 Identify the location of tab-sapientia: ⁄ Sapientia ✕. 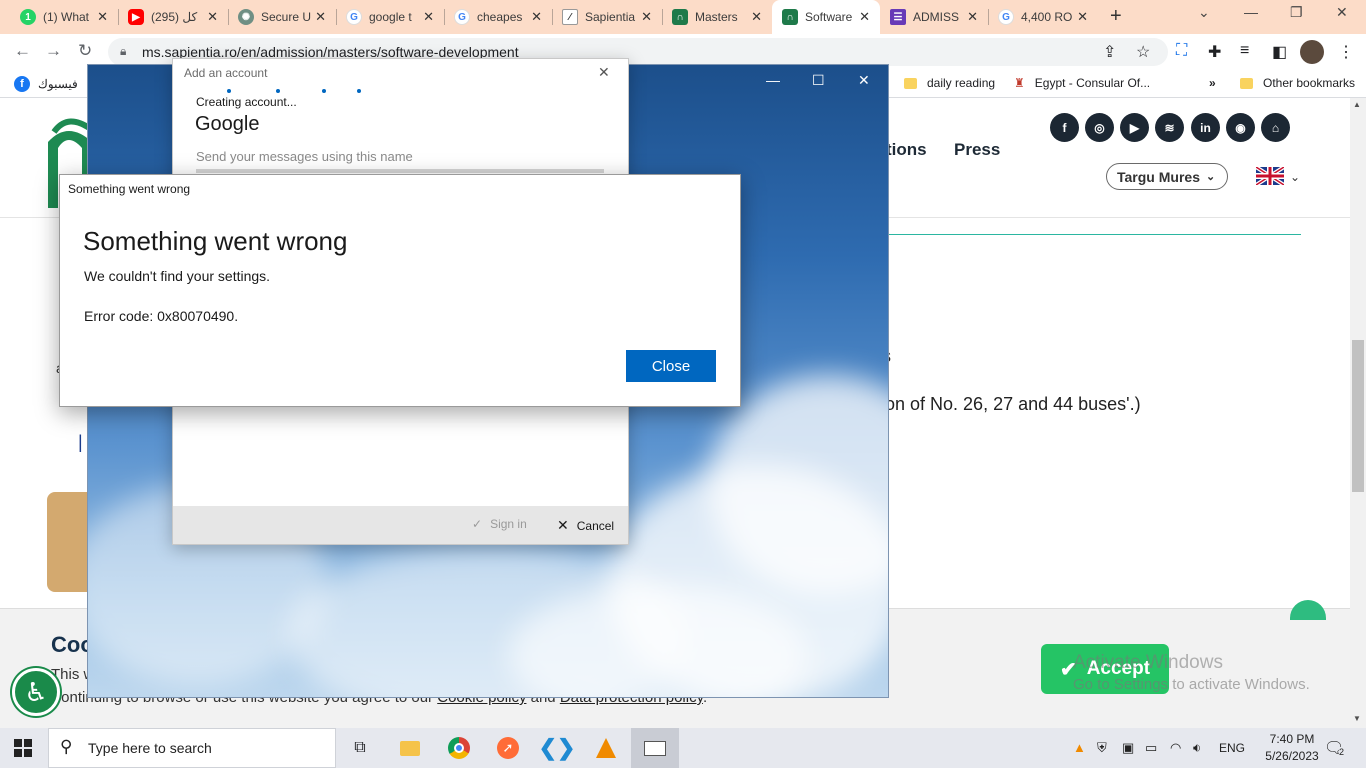
(607, 17).